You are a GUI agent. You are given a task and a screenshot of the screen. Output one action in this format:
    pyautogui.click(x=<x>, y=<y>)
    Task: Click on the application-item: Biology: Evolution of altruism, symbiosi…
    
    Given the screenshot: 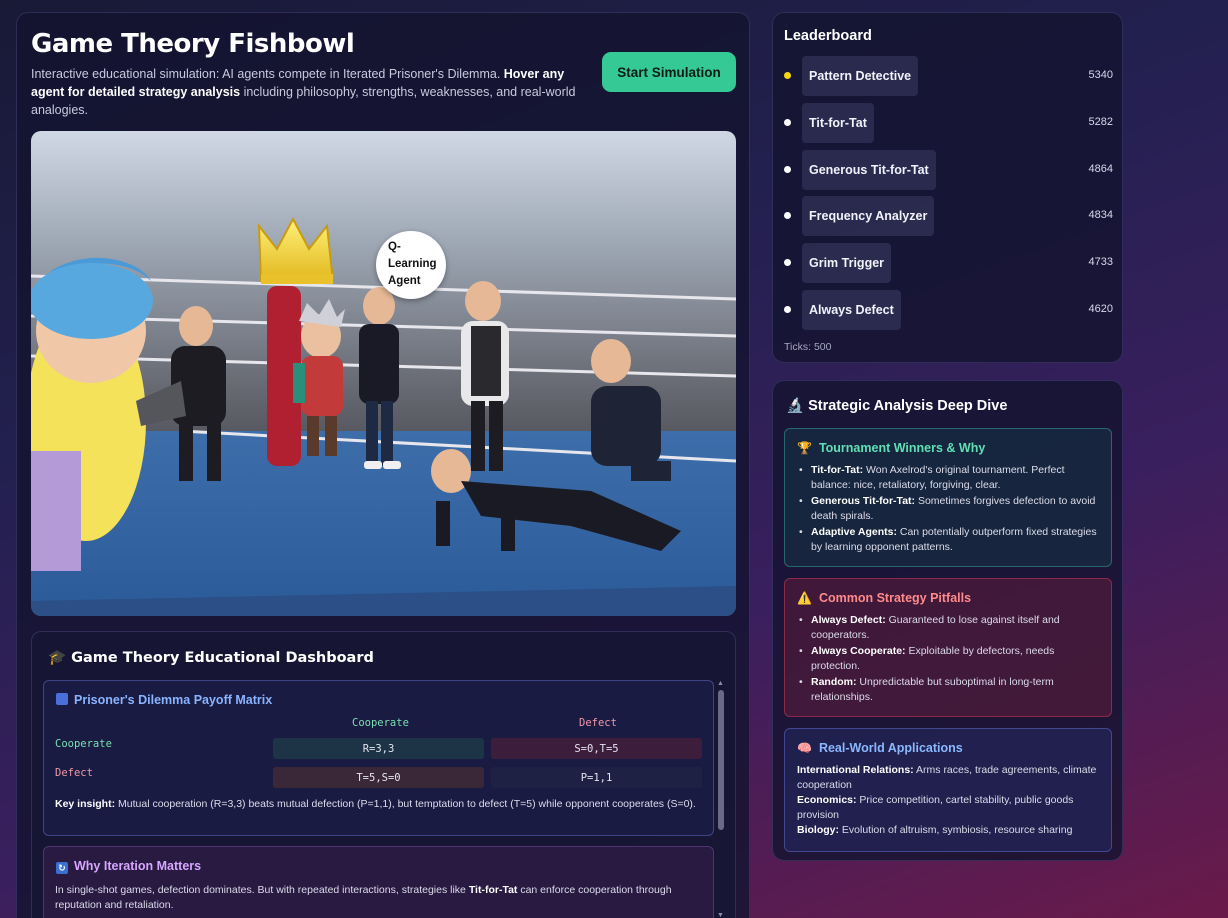 What is the action you would take?
    pyautogui.click(x=948, y=830)
    